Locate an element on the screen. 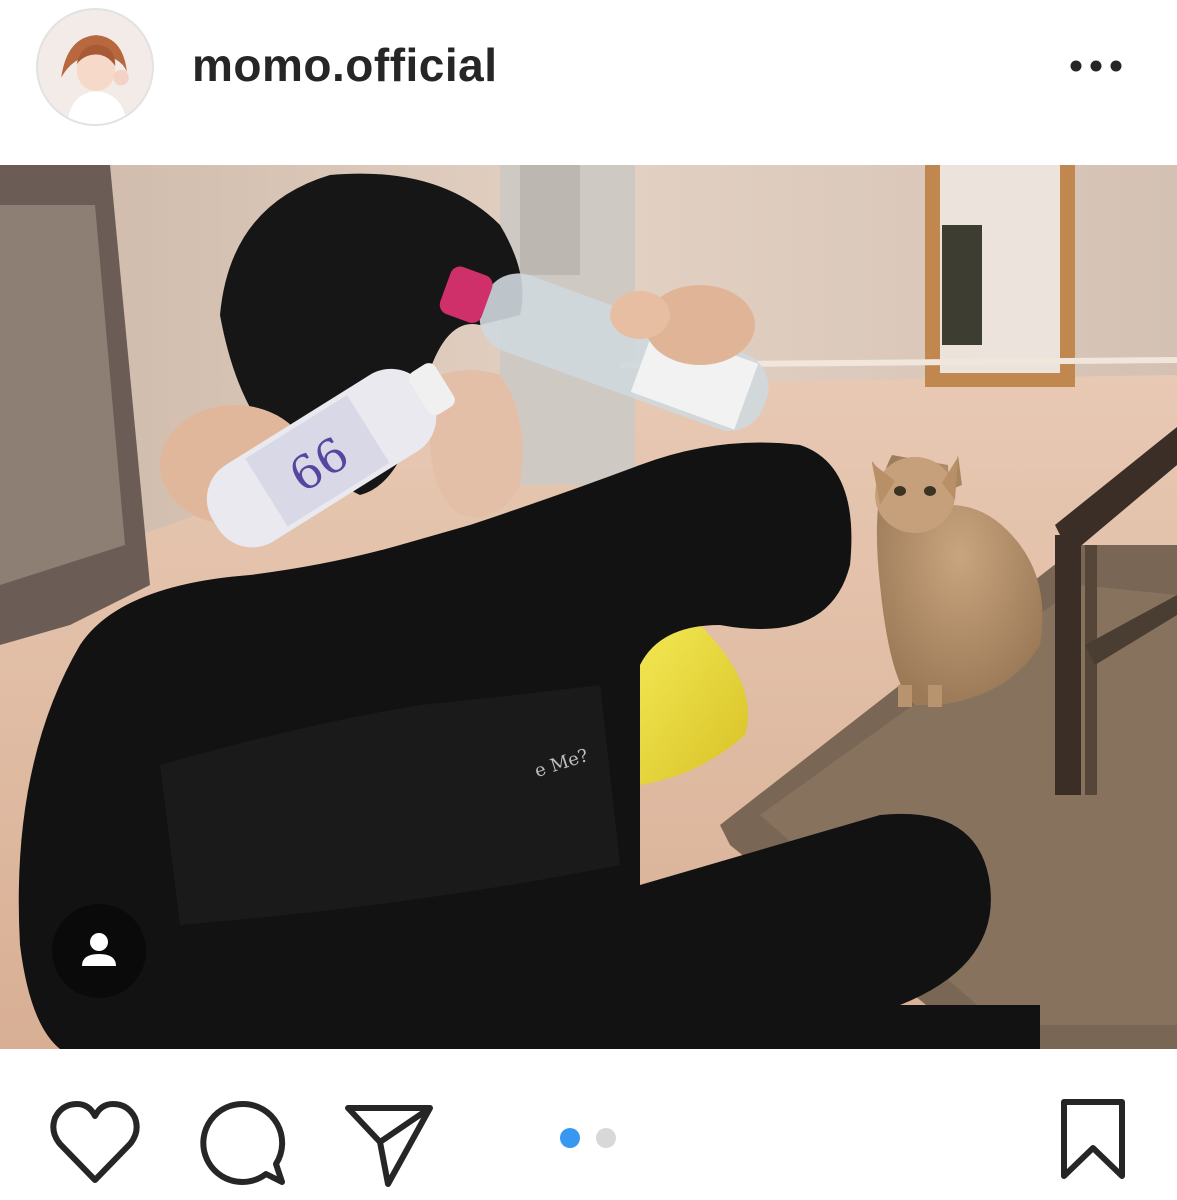 Image resolution: width=1177 pixels, height=1200 pixels. profile-avatar is located at coordinates (95, 67).